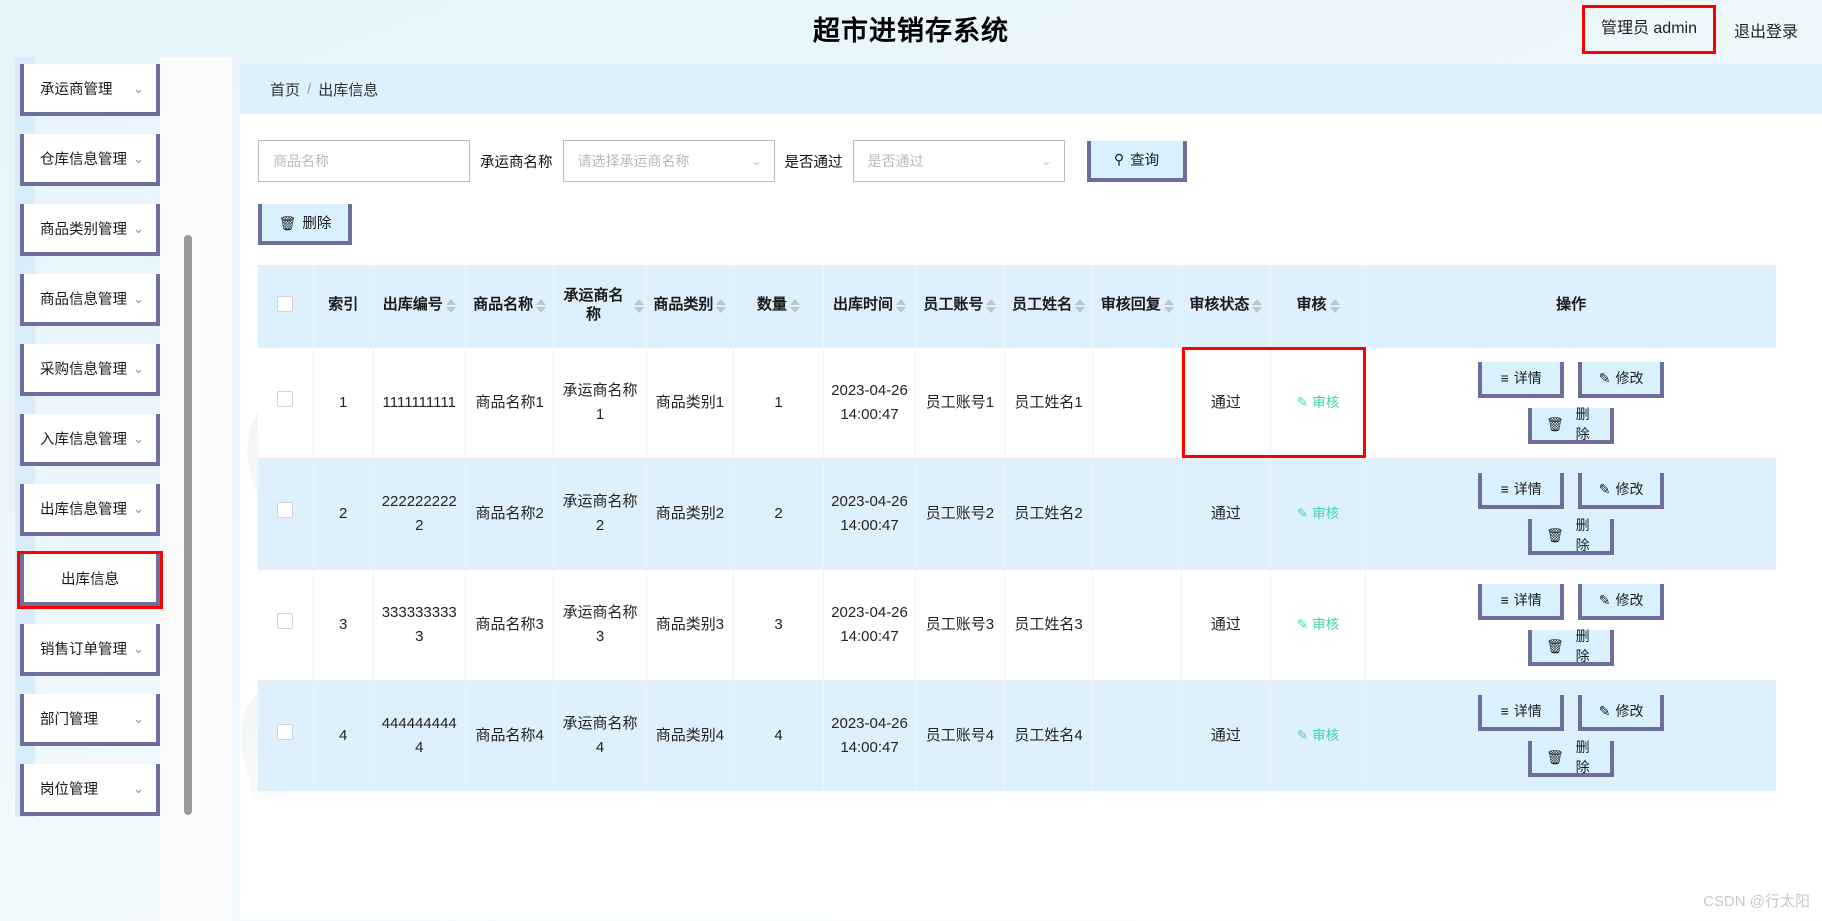  I want to click on column-header-audit_status: 审核状态, so click(1226, 306).